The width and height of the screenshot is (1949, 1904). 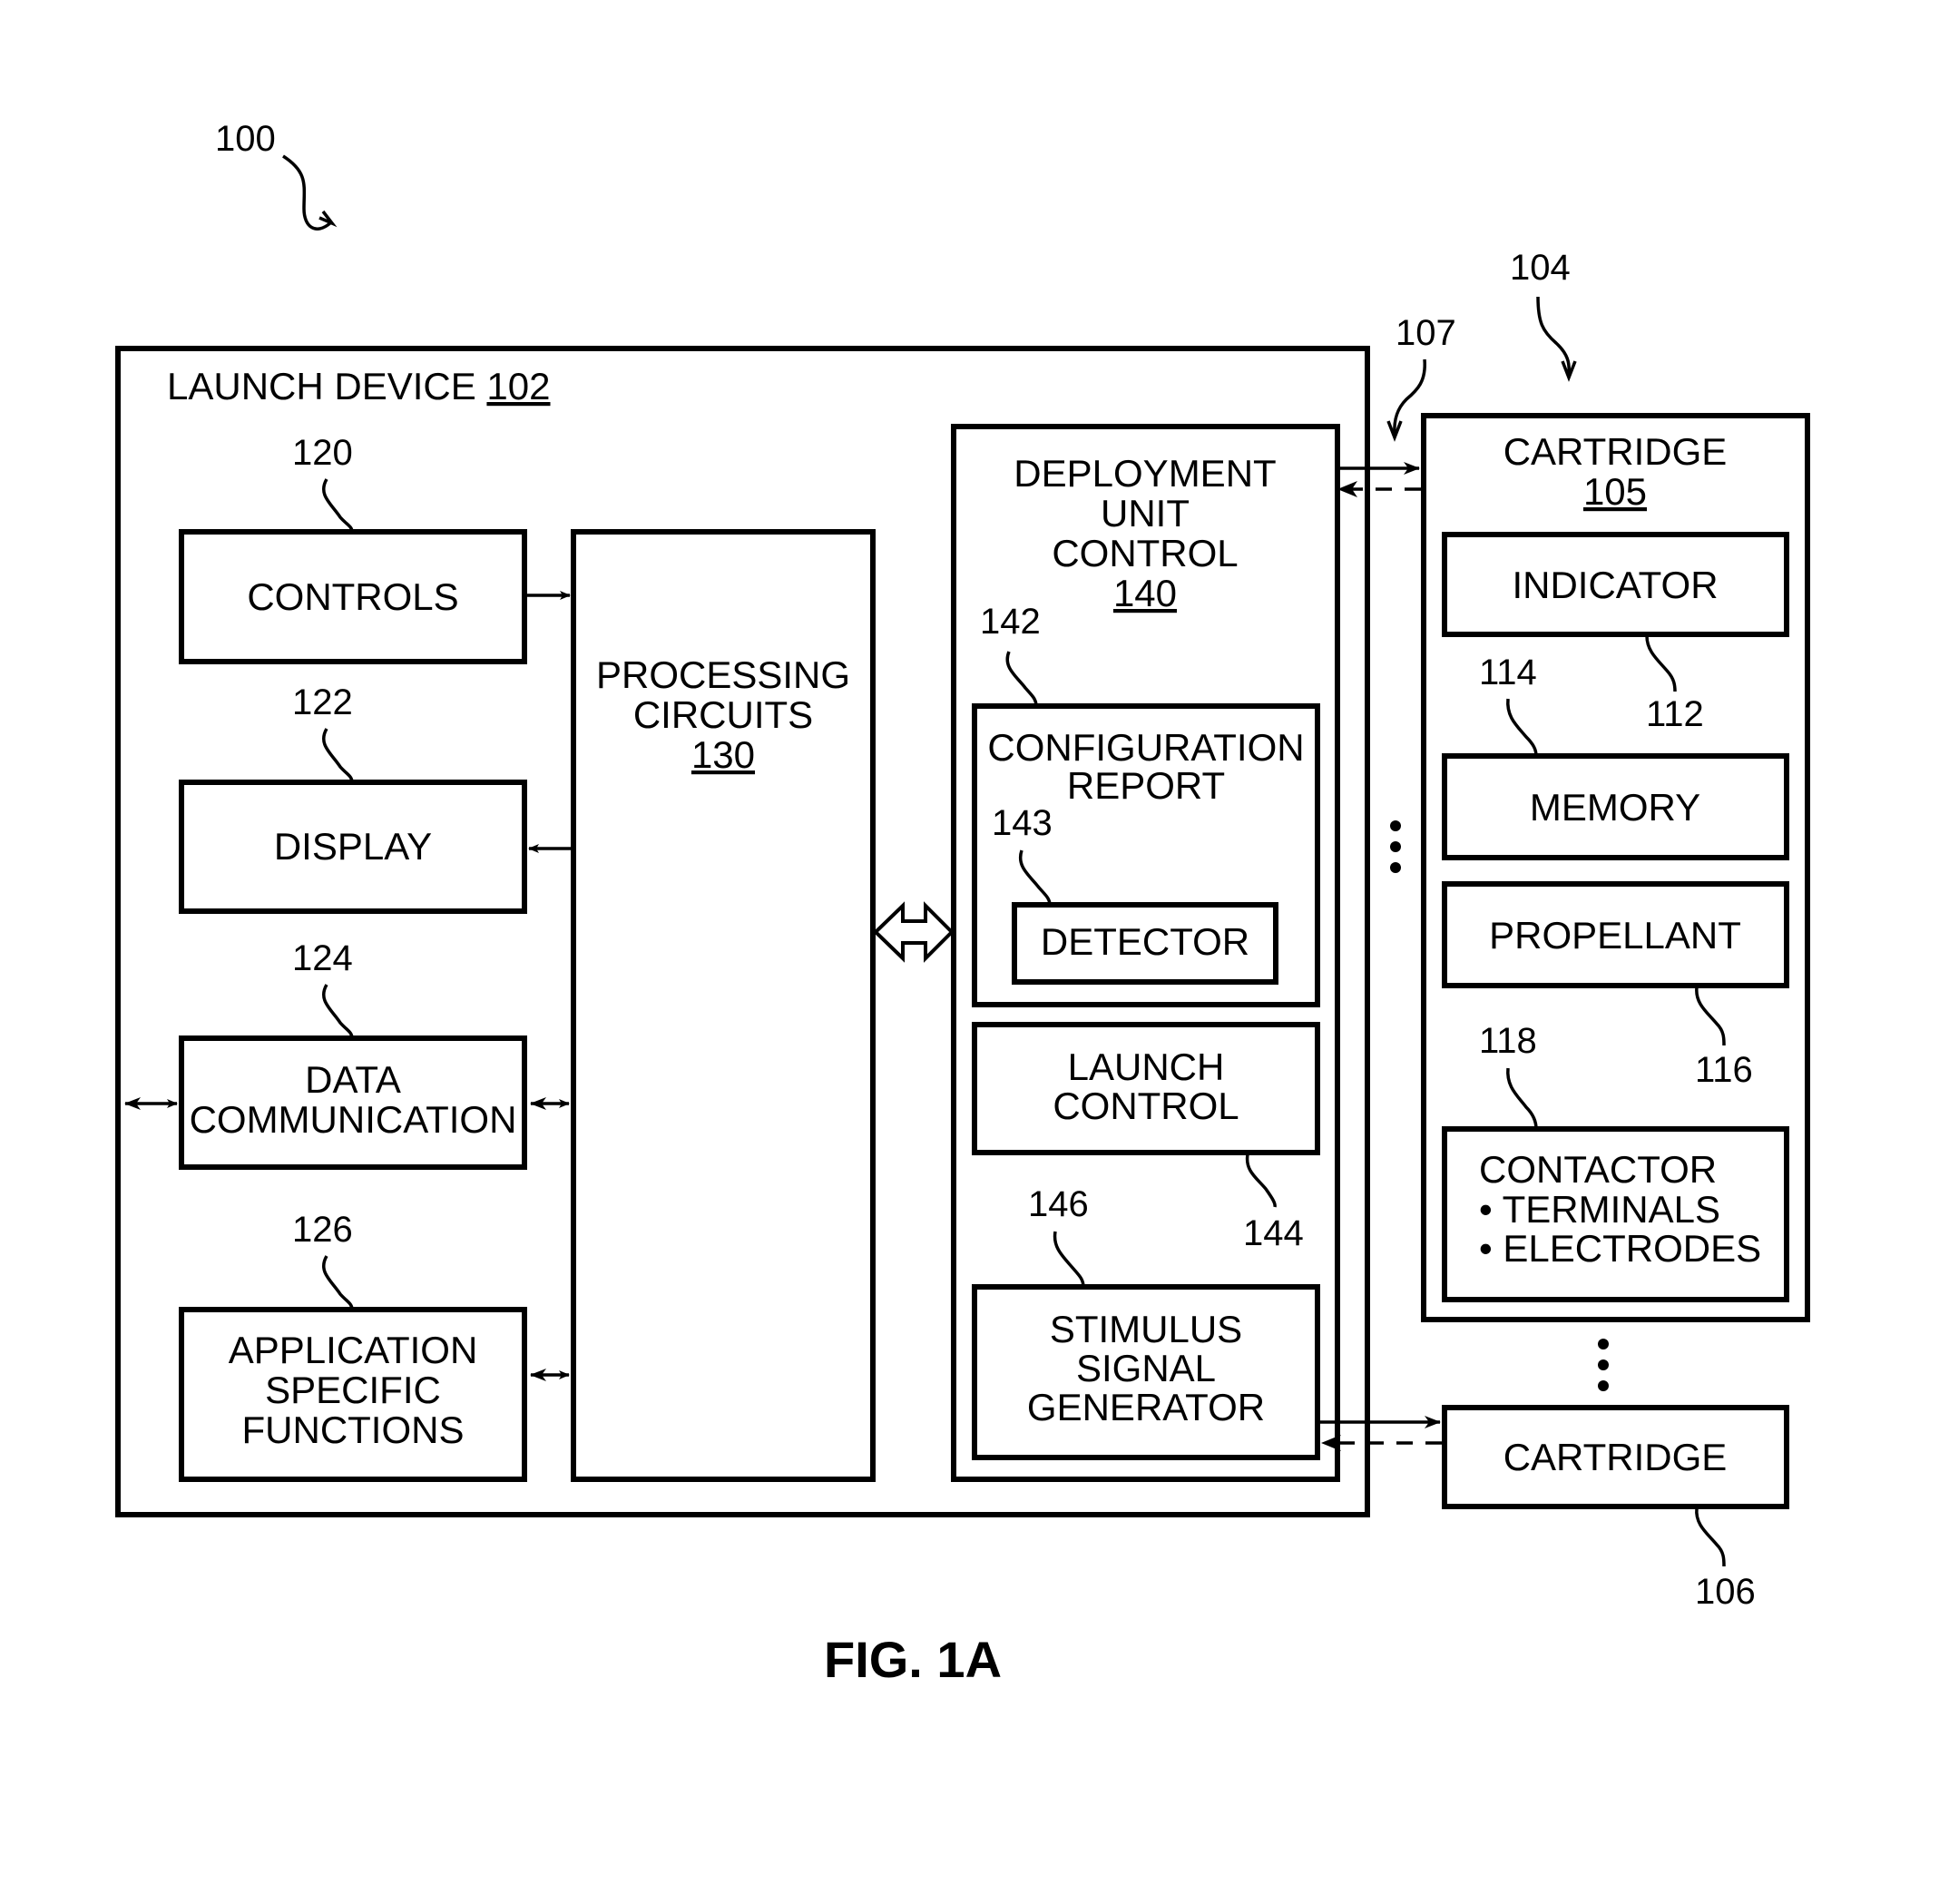 I want to click on cartridge-106-ref: 106, so click(x=1725, y=1592).